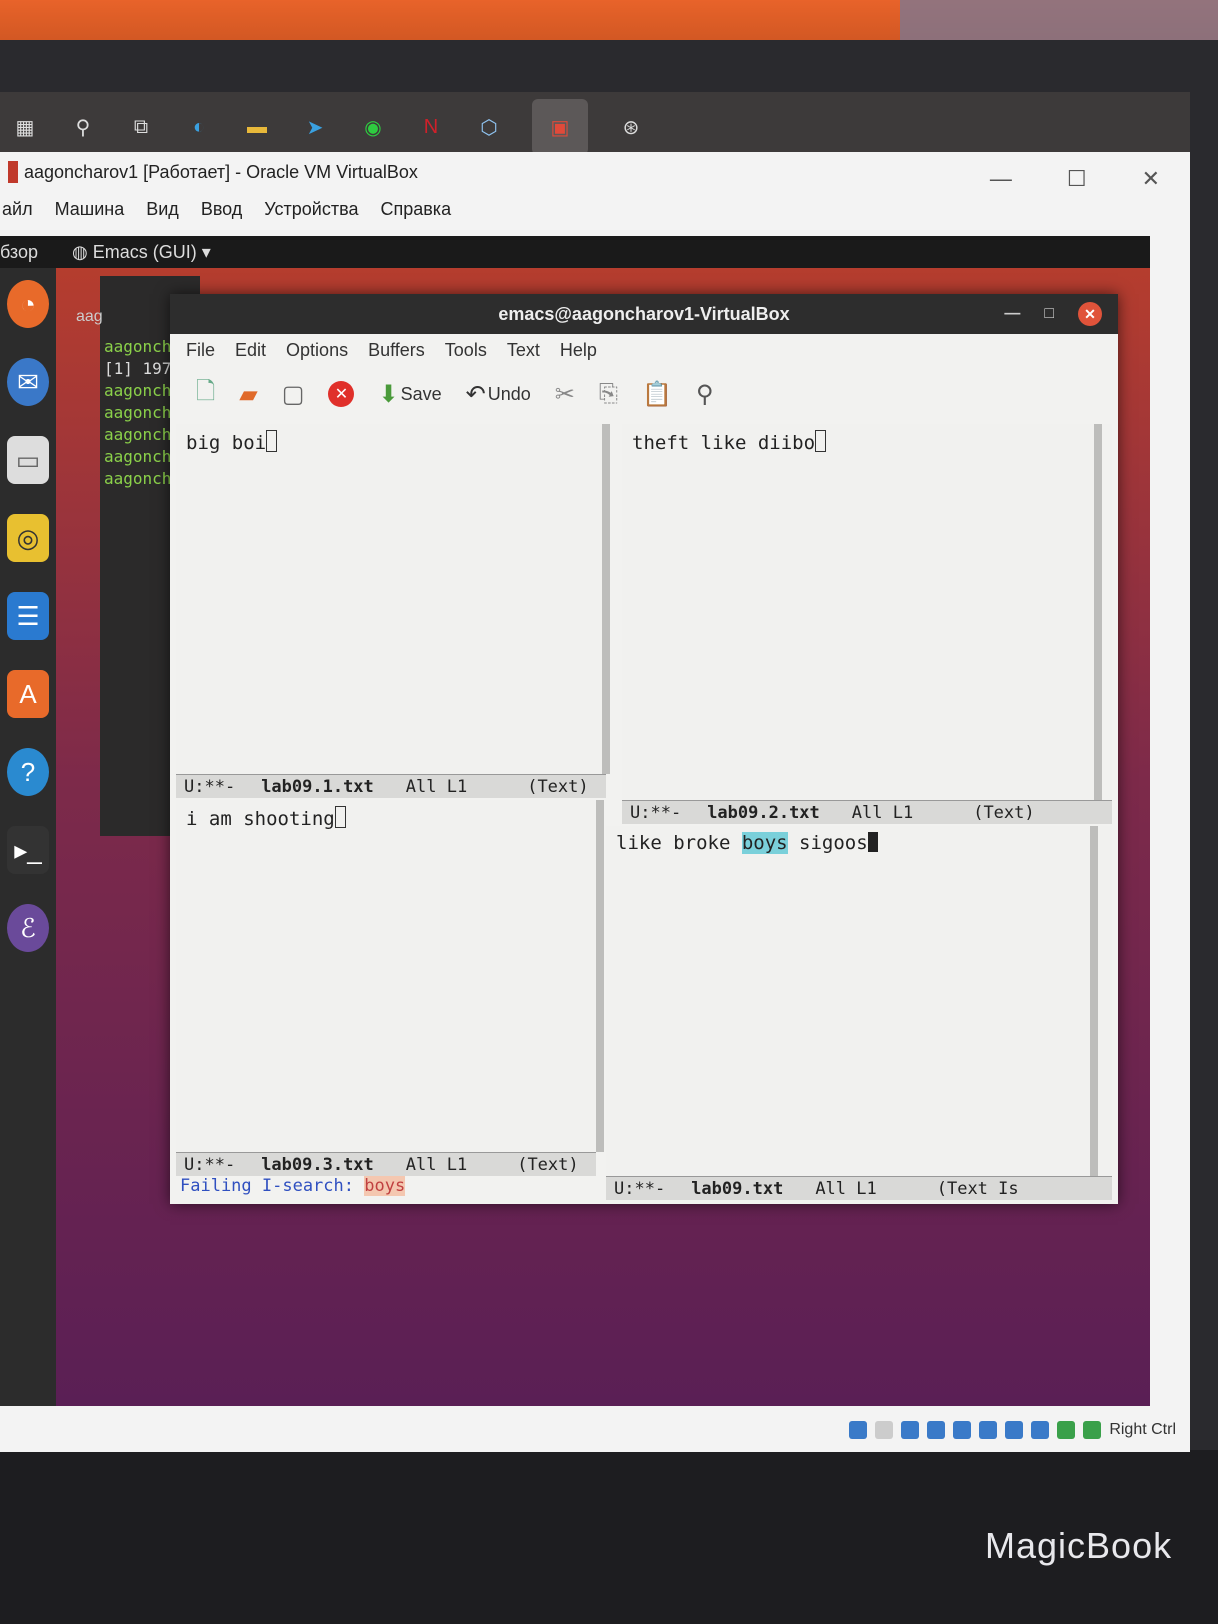 The height and width of the screenshot is (1624, 1218). I want to click on mode-line-buffer: lab09.1.txt, so click(317, 786).